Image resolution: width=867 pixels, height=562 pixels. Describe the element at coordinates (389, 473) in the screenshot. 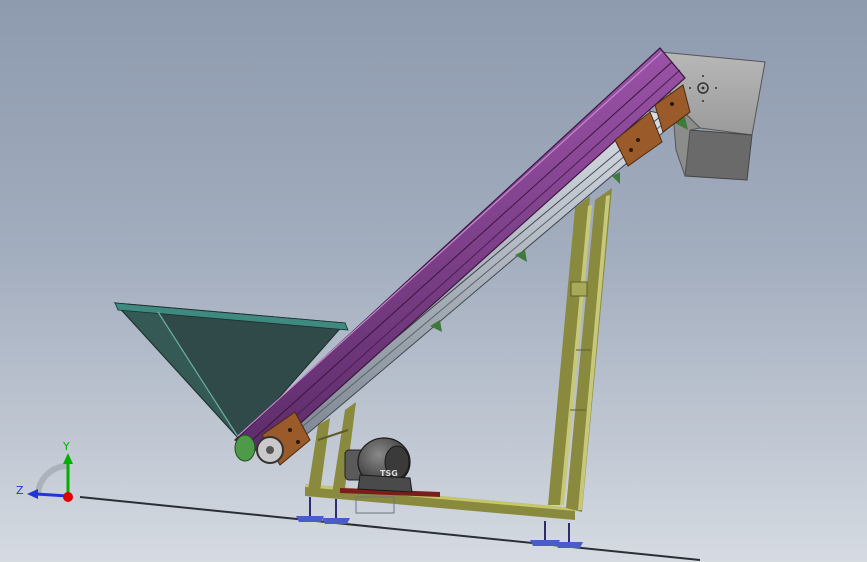

I see `motor-brand-label: TSG` at that location.